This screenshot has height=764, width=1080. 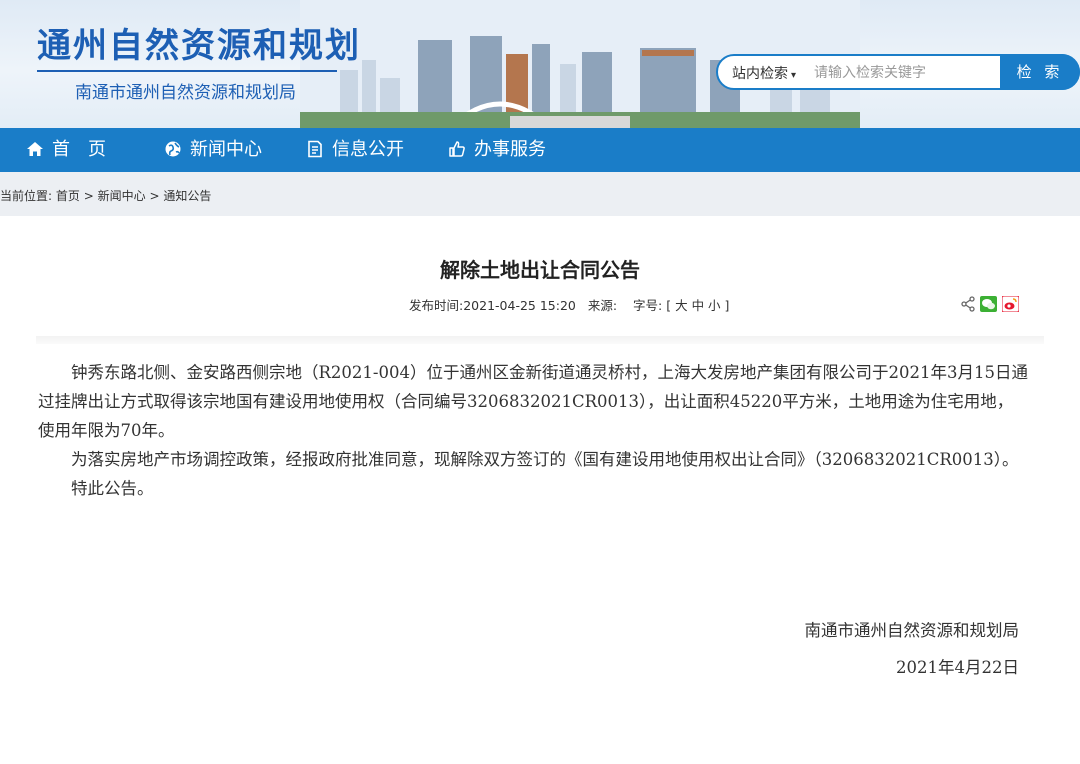 I want to click on breadcrumb-link-home: 首页, so click(x=68, y=196).